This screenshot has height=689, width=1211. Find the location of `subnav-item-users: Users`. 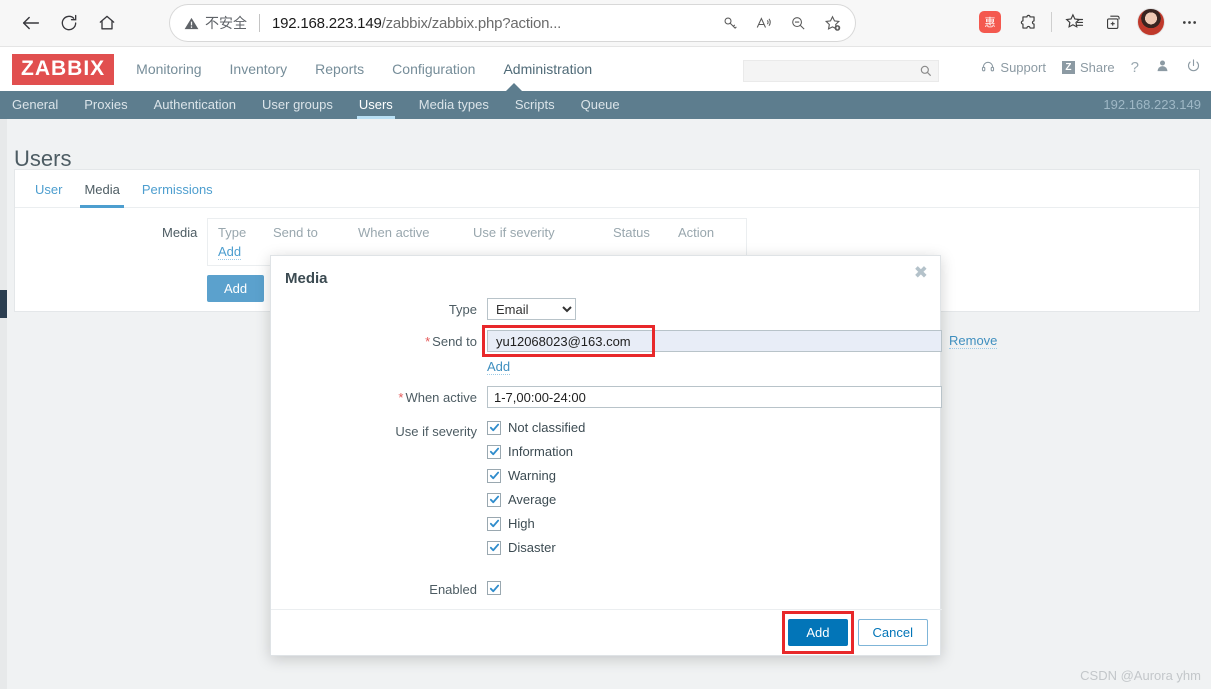

subnav-item-users: Users is located at coordinates (375, 105).